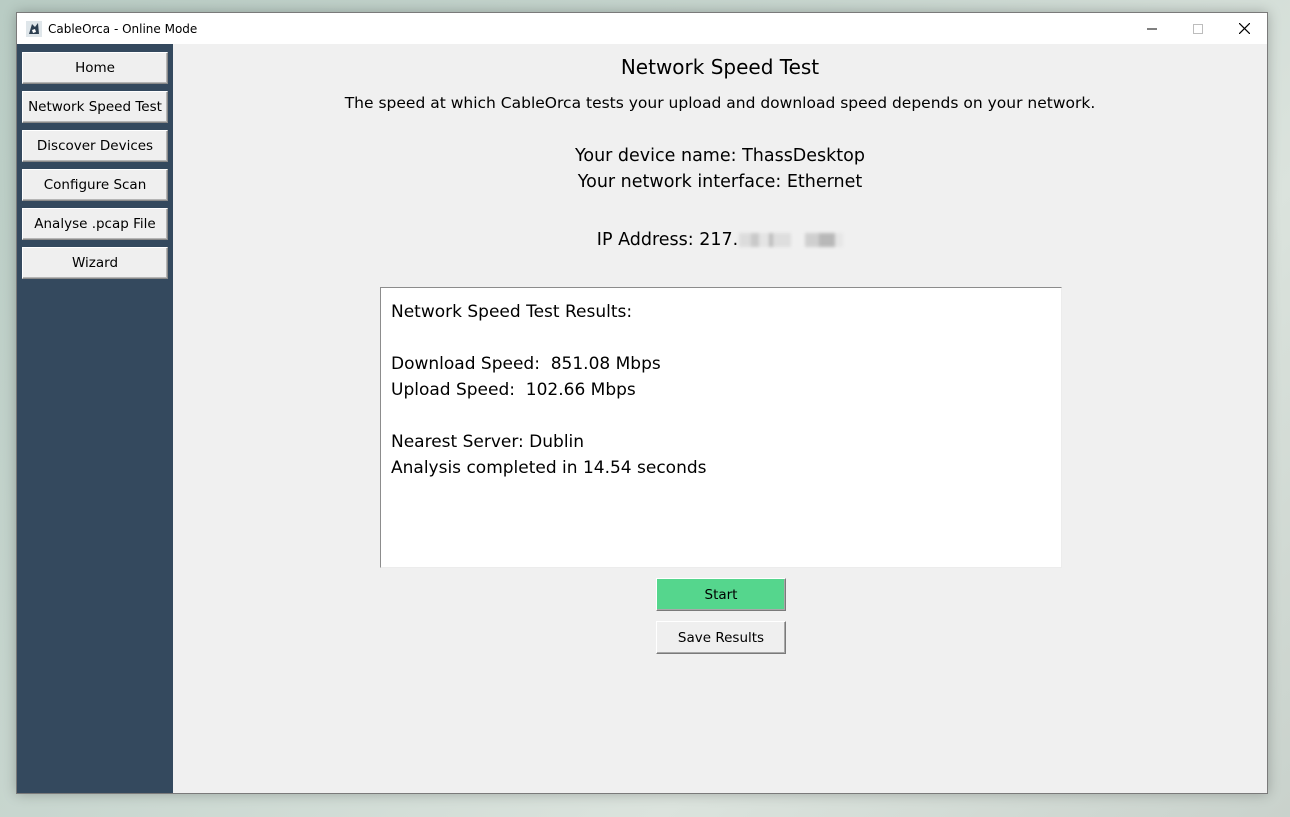 The height and width of the screenshot is (817, 1290). I want to click on minimize-button, so click(1152, 28).